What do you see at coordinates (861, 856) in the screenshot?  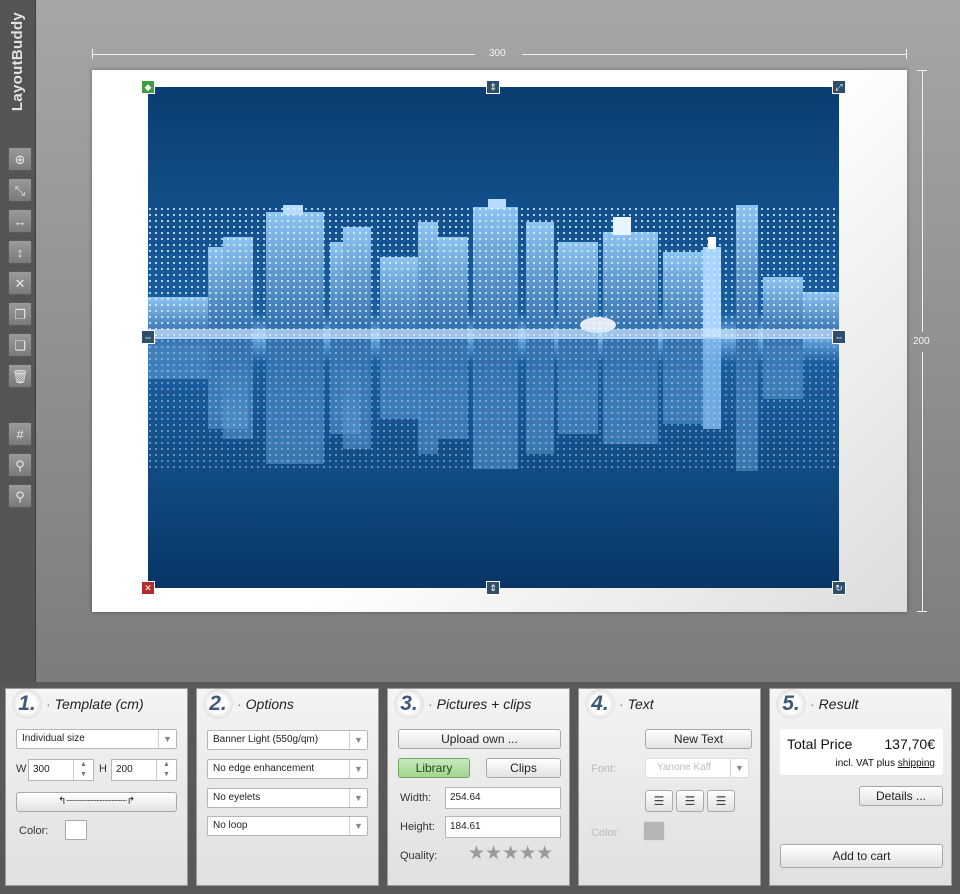 I see `add-to-cart-button: Add to cart` at bounding box center [861, 856].